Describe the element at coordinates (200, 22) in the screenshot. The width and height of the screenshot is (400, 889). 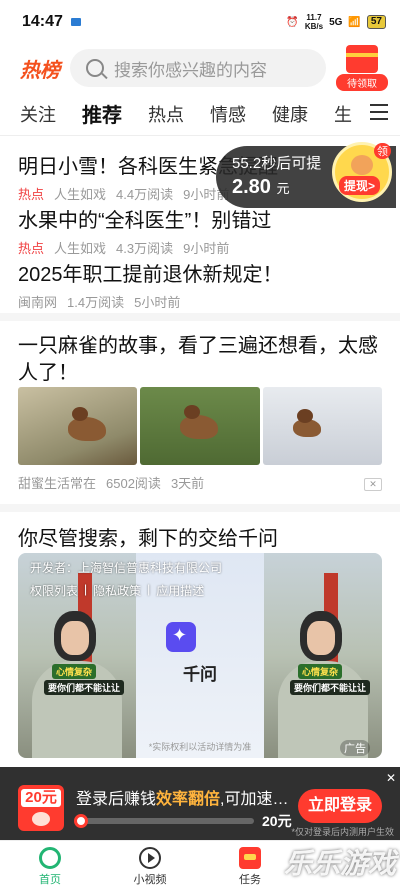
I see `status-bar: 14:47 ⏰ 11.7 KB/s 5G 📶 57` at that location.